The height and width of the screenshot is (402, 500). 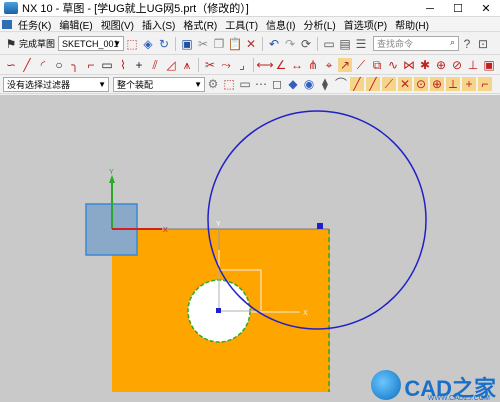 I want to click on relations-browser-icon: ⌖, so click(x=329, y=65).